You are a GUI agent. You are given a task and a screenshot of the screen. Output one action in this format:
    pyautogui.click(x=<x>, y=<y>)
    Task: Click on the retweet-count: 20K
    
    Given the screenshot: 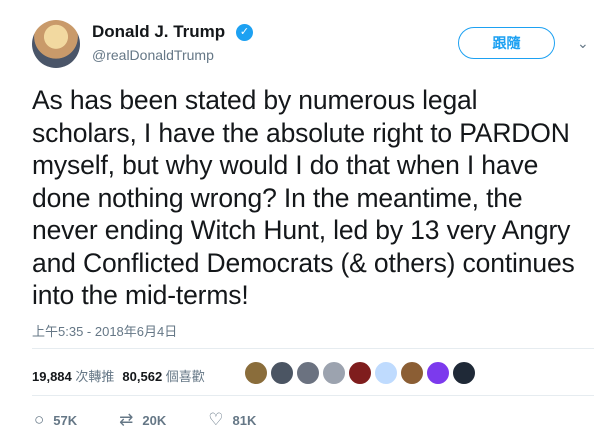 What is the action you would take?
    pyautogui.click(x=154, y=420)
    